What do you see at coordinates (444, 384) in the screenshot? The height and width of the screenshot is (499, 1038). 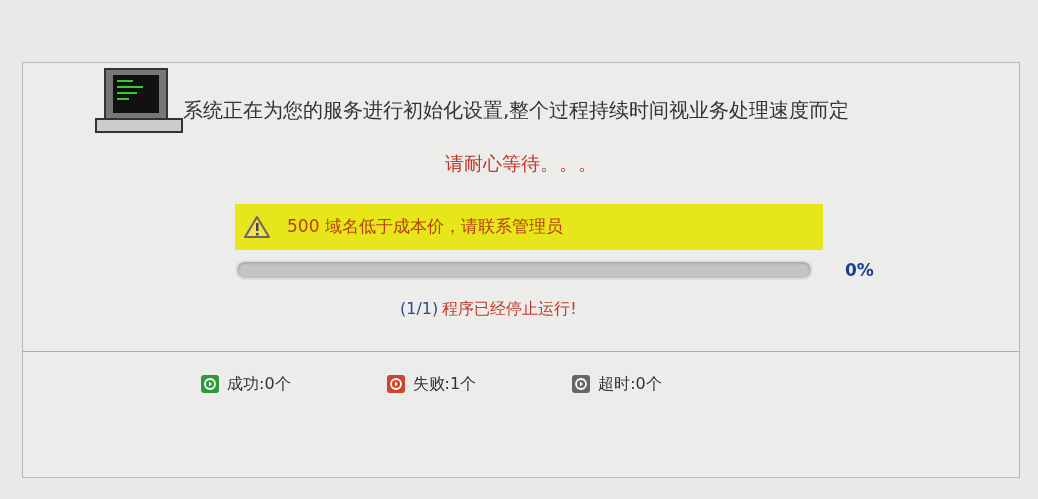 I see `stat-label: 失败:1个` at bounding box center [444, 384].